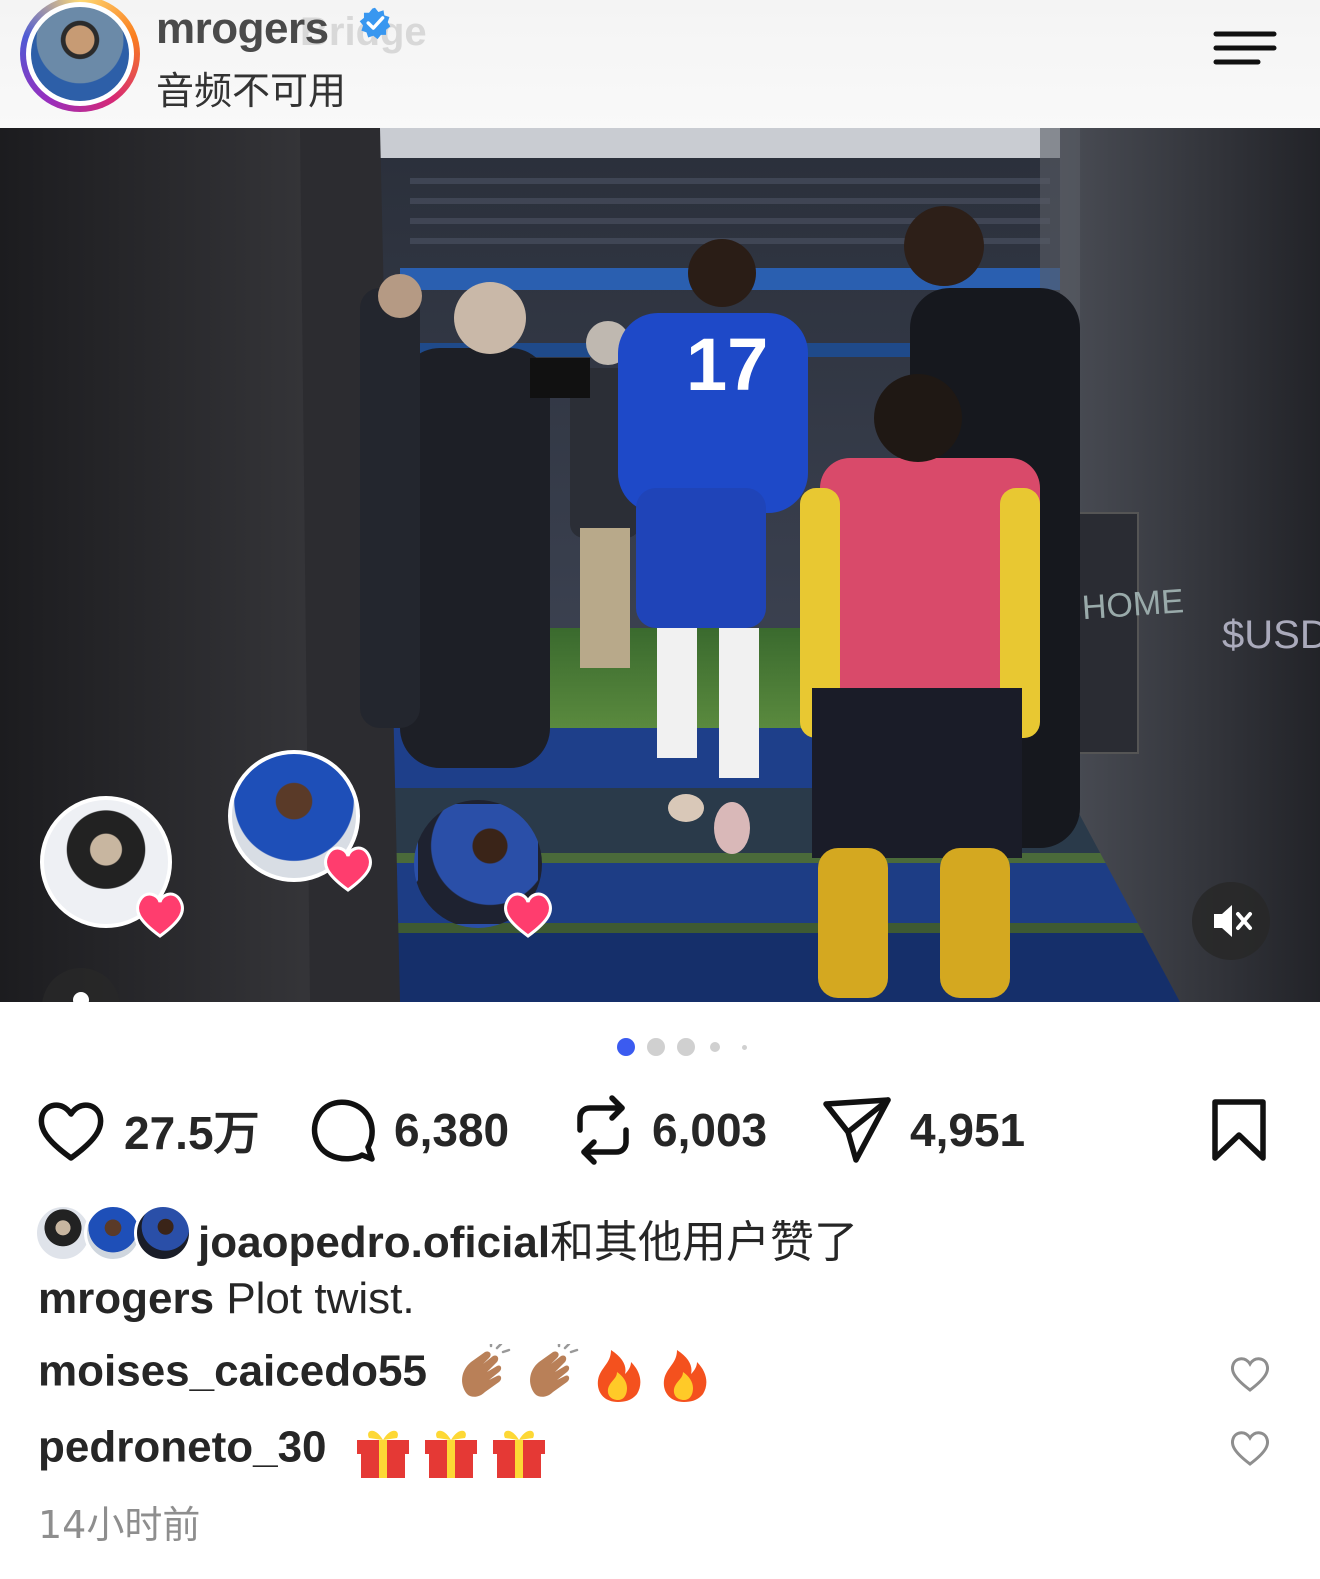 The width and height of the screenshot is (1320, 1579). I want to click on heart-icon, so click(71, 1131).